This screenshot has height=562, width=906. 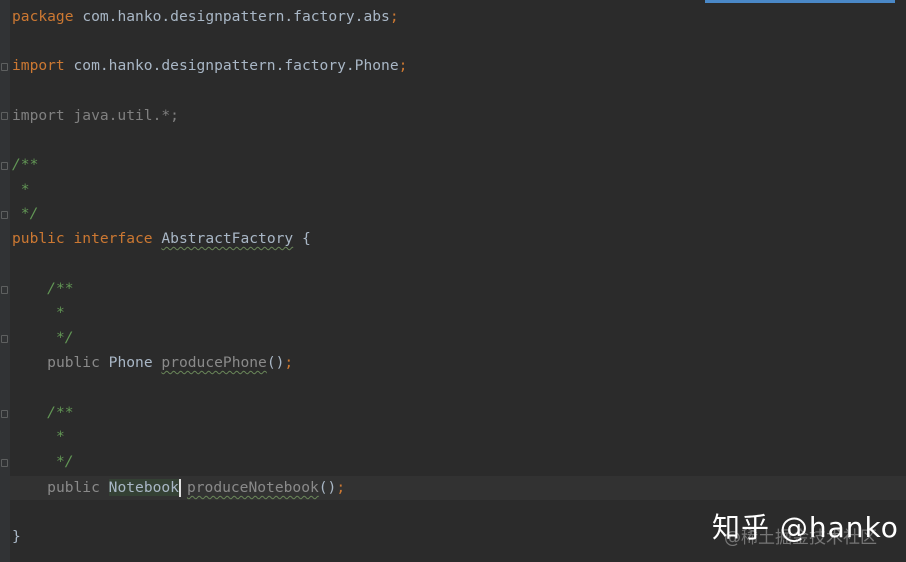 I want to click on code-line-method-notebook: public Notebook produceNotebook();, so click(x=178, y=488).